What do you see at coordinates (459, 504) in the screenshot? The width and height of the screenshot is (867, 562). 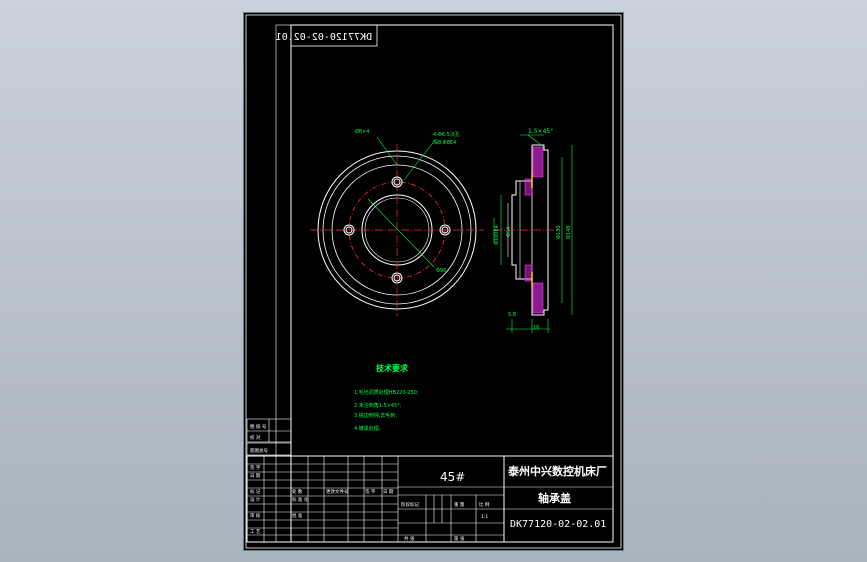 I see `tb-cell: 重 量` at bounding box center [459, 504].